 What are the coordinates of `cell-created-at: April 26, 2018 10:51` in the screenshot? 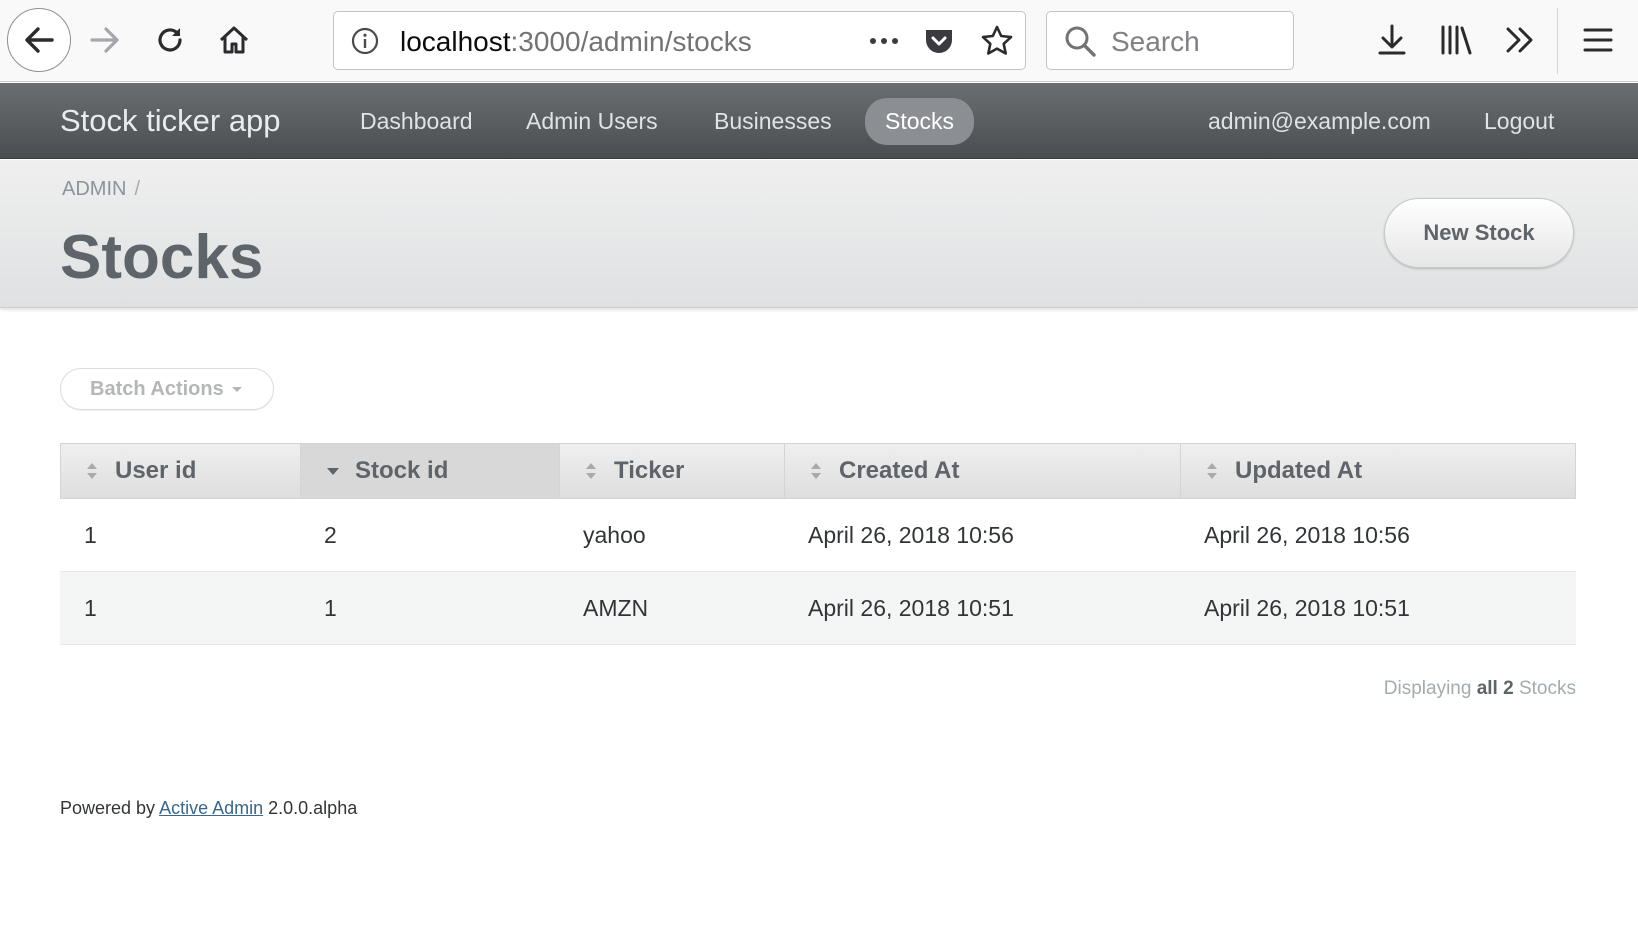 It's located at (911, 608).